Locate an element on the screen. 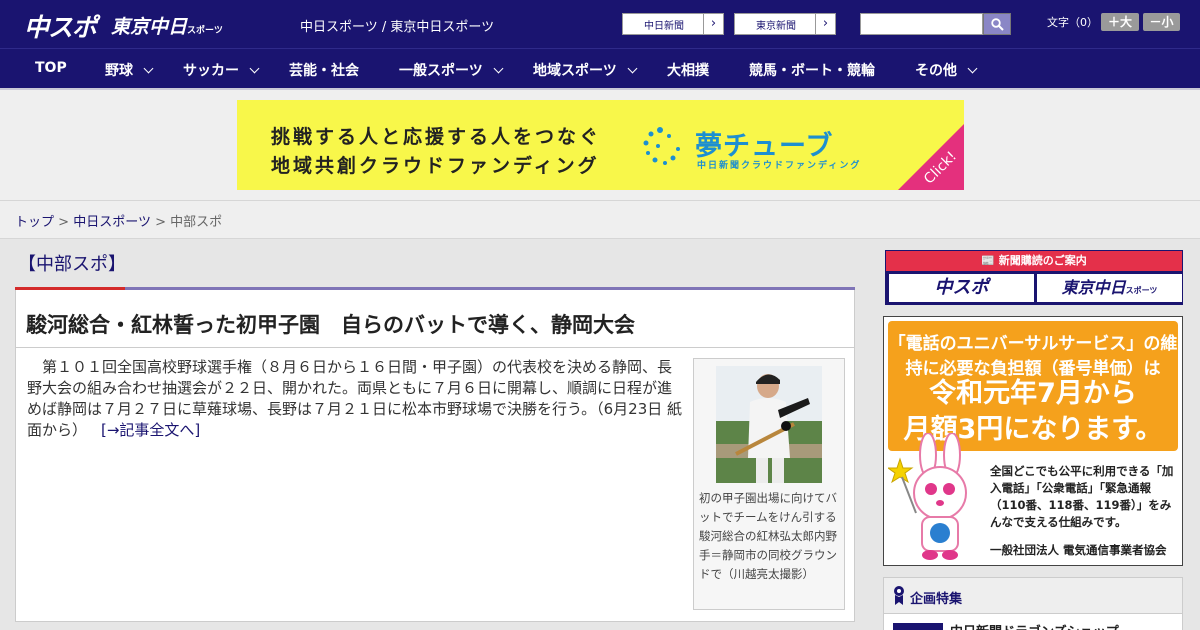  breadcrumb-current: 中部スポ is located at coordinates (196, 222).